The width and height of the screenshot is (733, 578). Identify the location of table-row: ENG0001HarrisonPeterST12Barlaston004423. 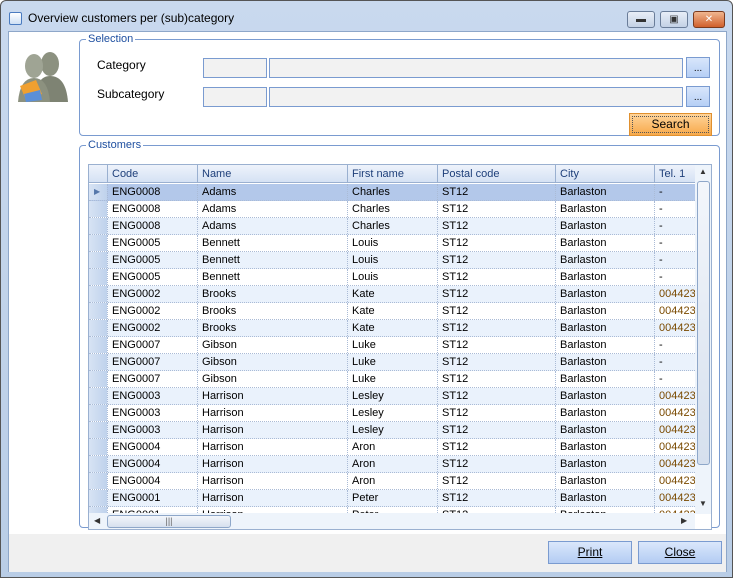
(392, 498).